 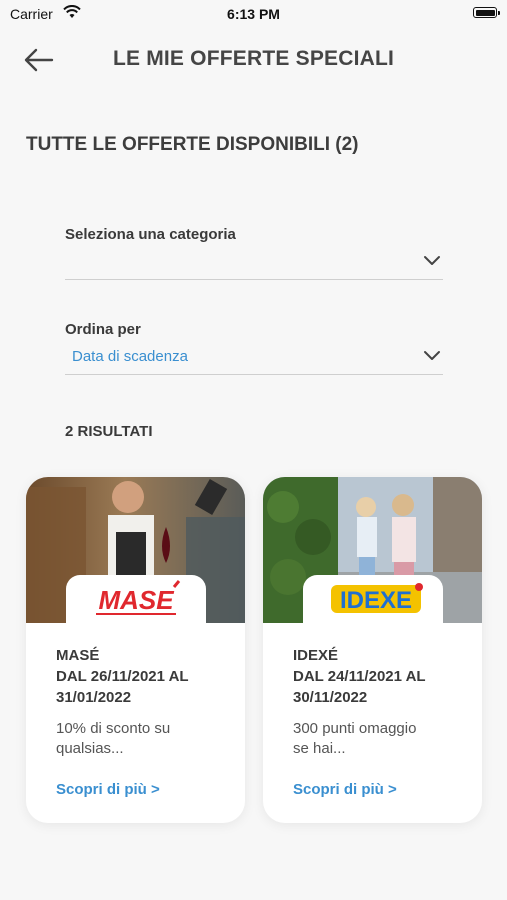 What do you see at coordinates (486, 12) in the screenshot?
I see `battery-icon` at bounding box center [486, 12].